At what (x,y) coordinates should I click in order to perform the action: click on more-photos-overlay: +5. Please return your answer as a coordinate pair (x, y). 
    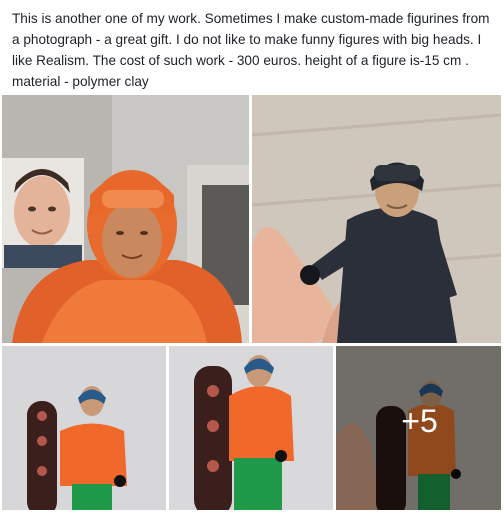
    Looking at the image, I should click on (418, 428).